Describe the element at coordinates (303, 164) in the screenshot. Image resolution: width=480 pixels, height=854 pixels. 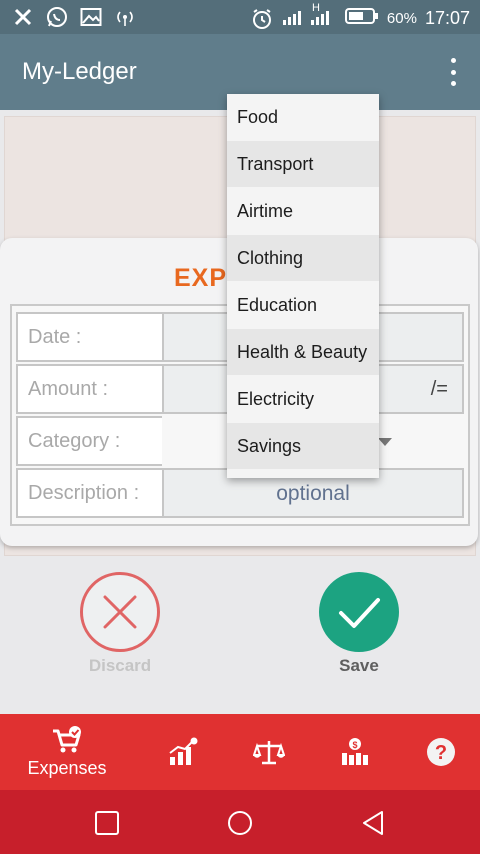
I see `menu-item-transport: Transport` at that location.